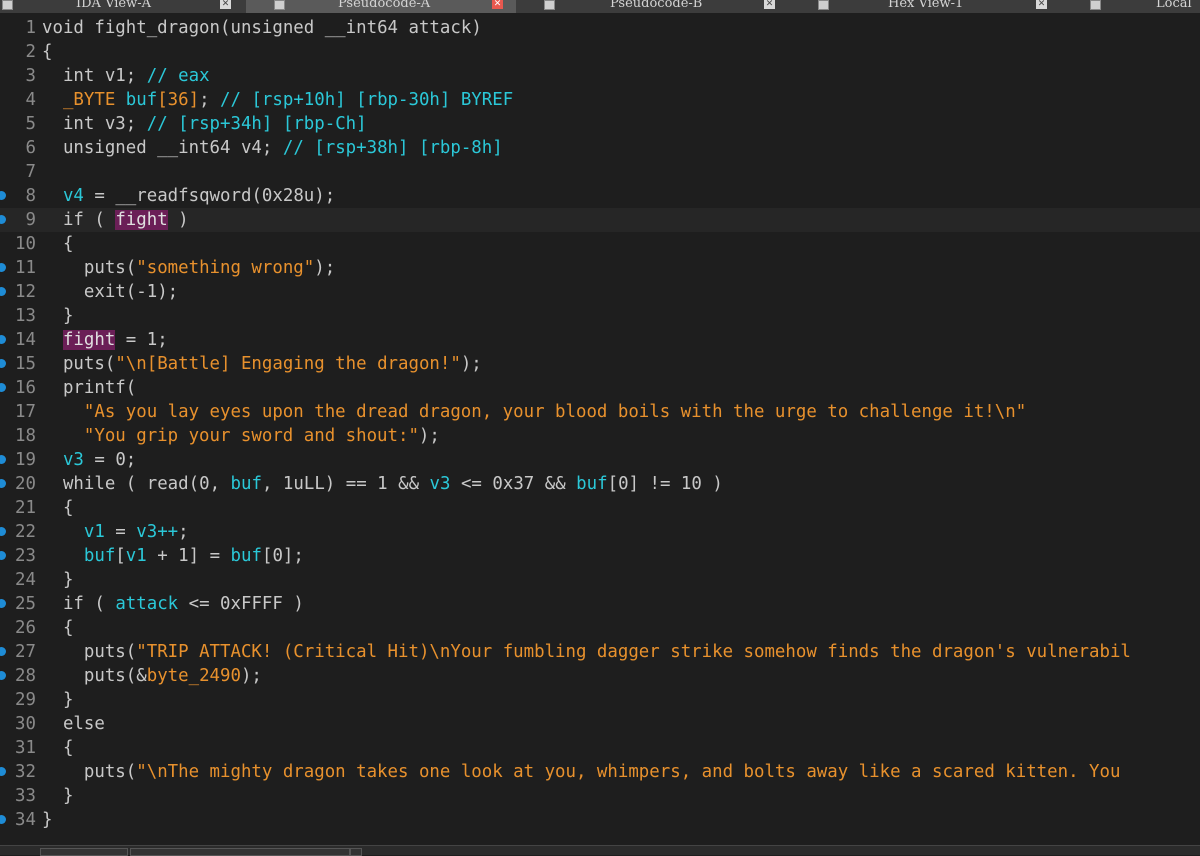  What do you see at coordinates (240, 852) in the screenshot?
I see `scrollbar-track` at bounding box center [240, 852].